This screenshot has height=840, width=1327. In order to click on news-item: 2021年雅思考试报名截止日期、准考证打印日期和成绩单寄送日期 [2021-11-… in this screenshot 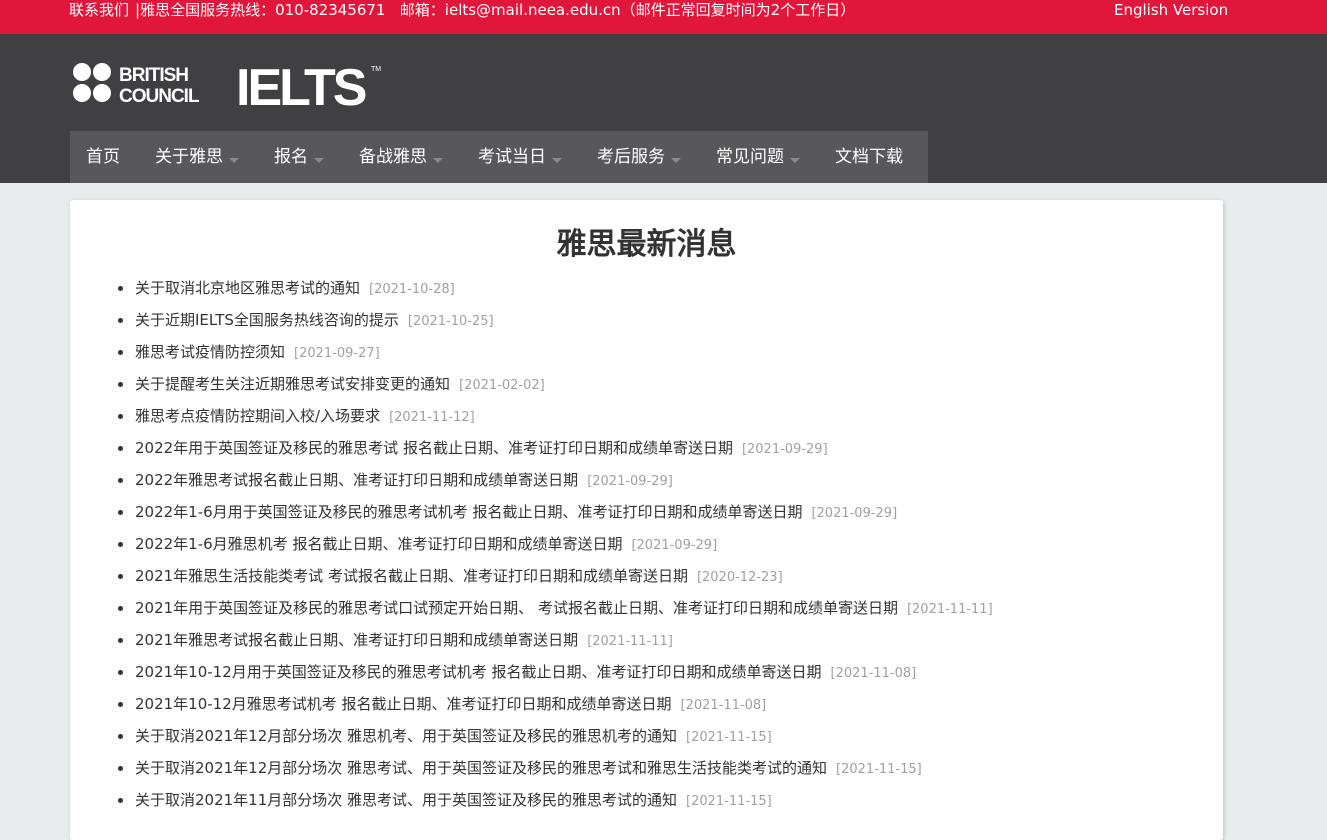, I will do `click(666, 640)`.